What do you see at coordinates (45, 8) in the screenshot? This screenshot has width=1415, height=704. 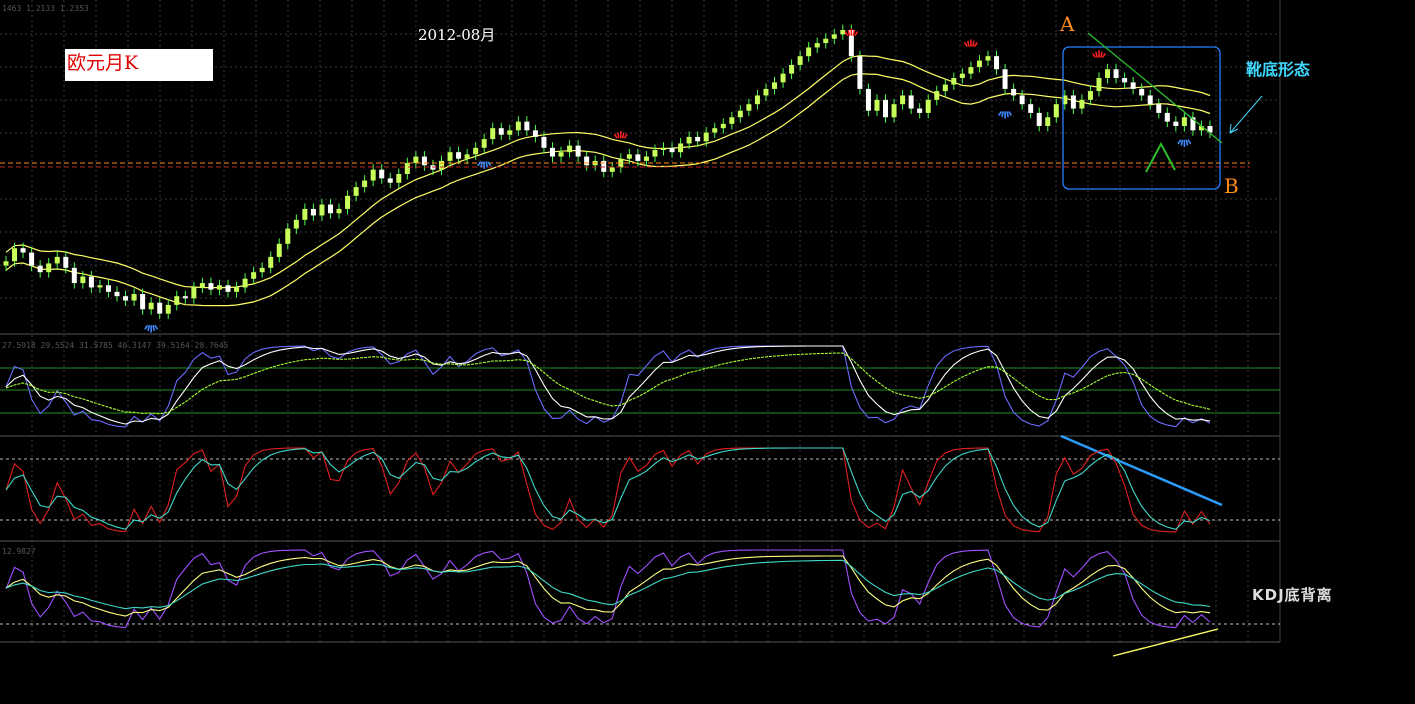 I see `price-readout: 1463 1.2133 1.2353` at bounding box center [45, 8].